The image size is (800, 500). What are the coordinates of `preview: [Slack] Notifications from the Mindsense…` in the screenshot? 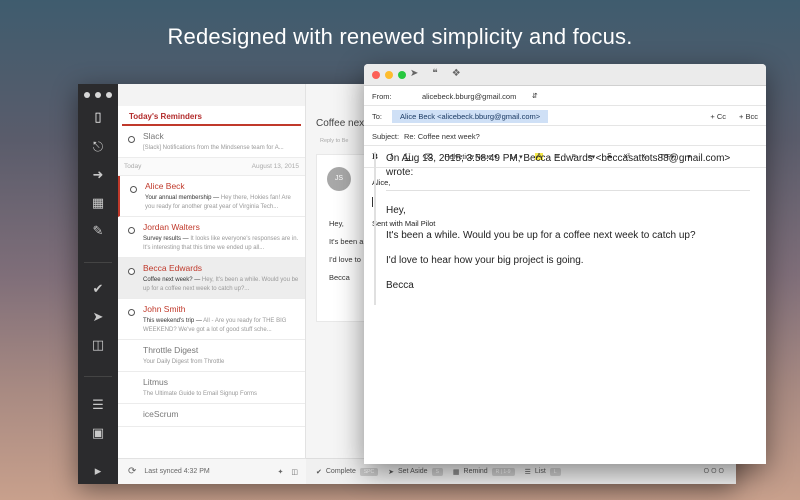 It's located at (213, 148).